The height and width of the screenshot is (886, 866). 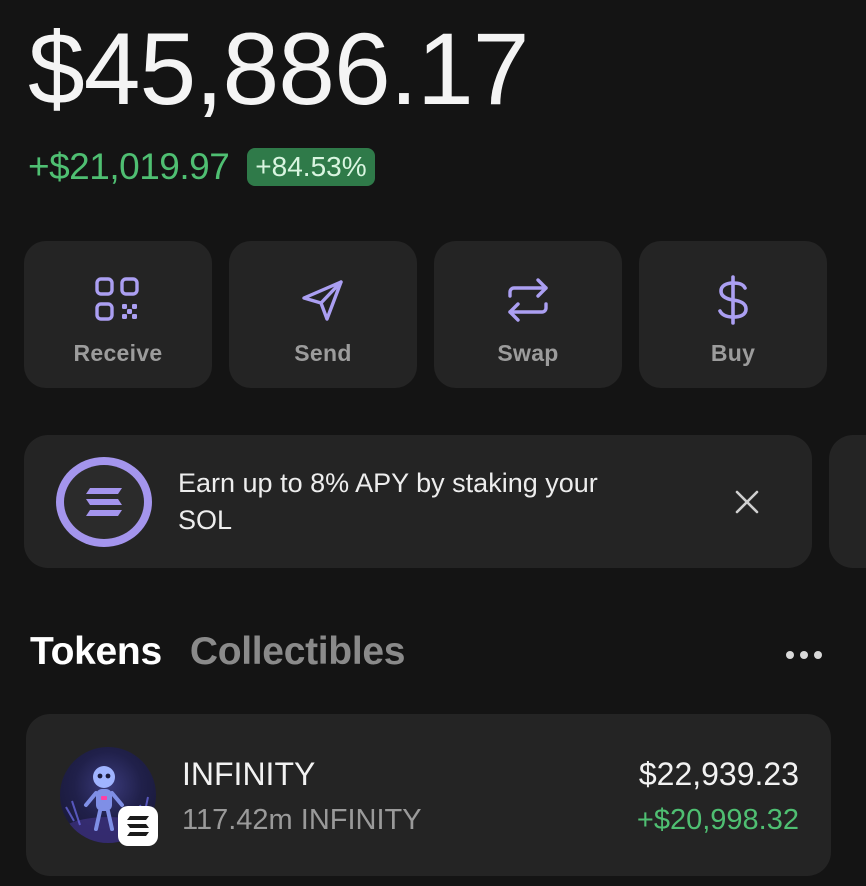 I want to click on tab-collectibles: Collectibles, so click(x=298, y=652).